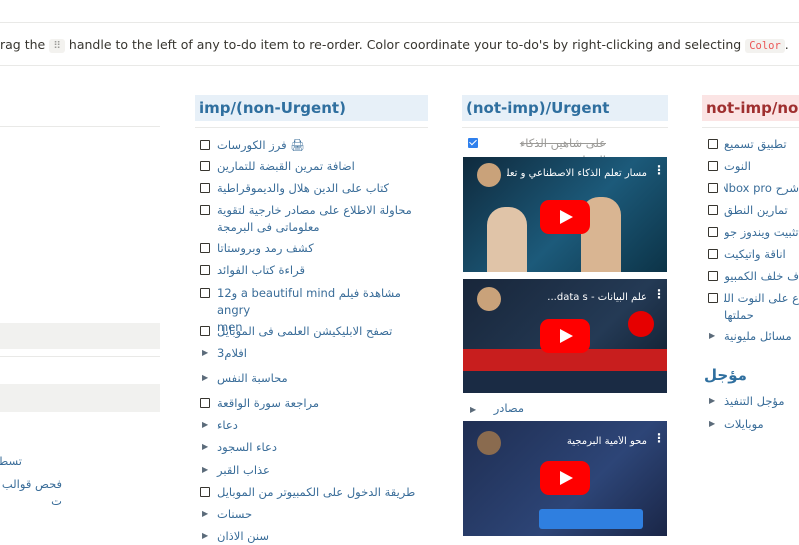 The image size is (799, 545). I want to click on video-embed: محو الأمية البرمجية ⋮, so click(565, 478).